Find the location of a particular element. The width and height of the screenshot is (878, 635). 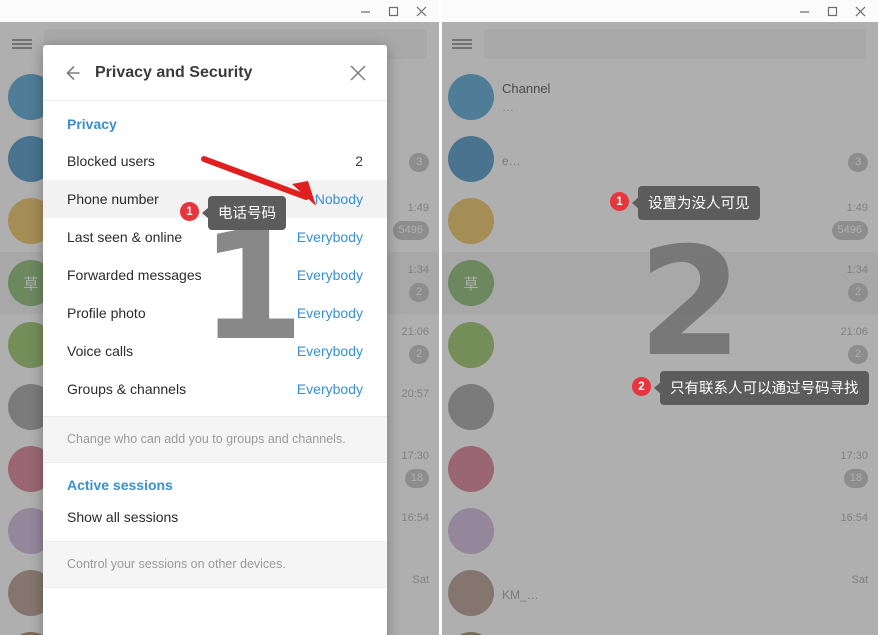

arrow-left-icon is located at coordinates (72, 73).